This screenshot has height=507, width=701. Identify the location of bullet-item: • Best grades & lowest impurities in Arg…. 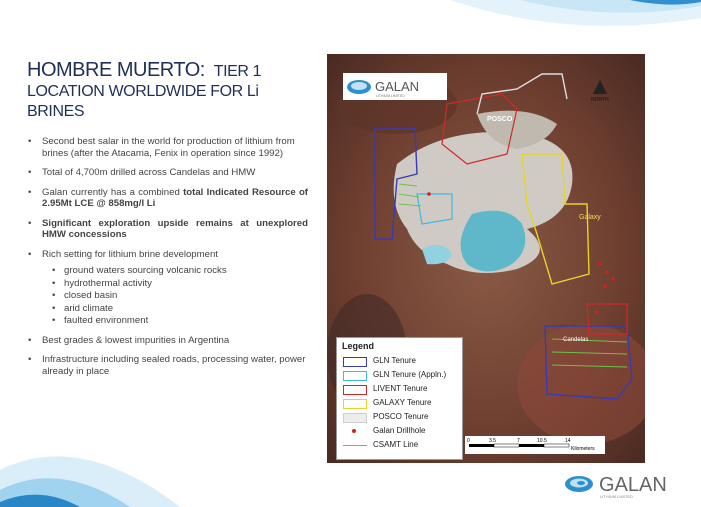
(168, 341).